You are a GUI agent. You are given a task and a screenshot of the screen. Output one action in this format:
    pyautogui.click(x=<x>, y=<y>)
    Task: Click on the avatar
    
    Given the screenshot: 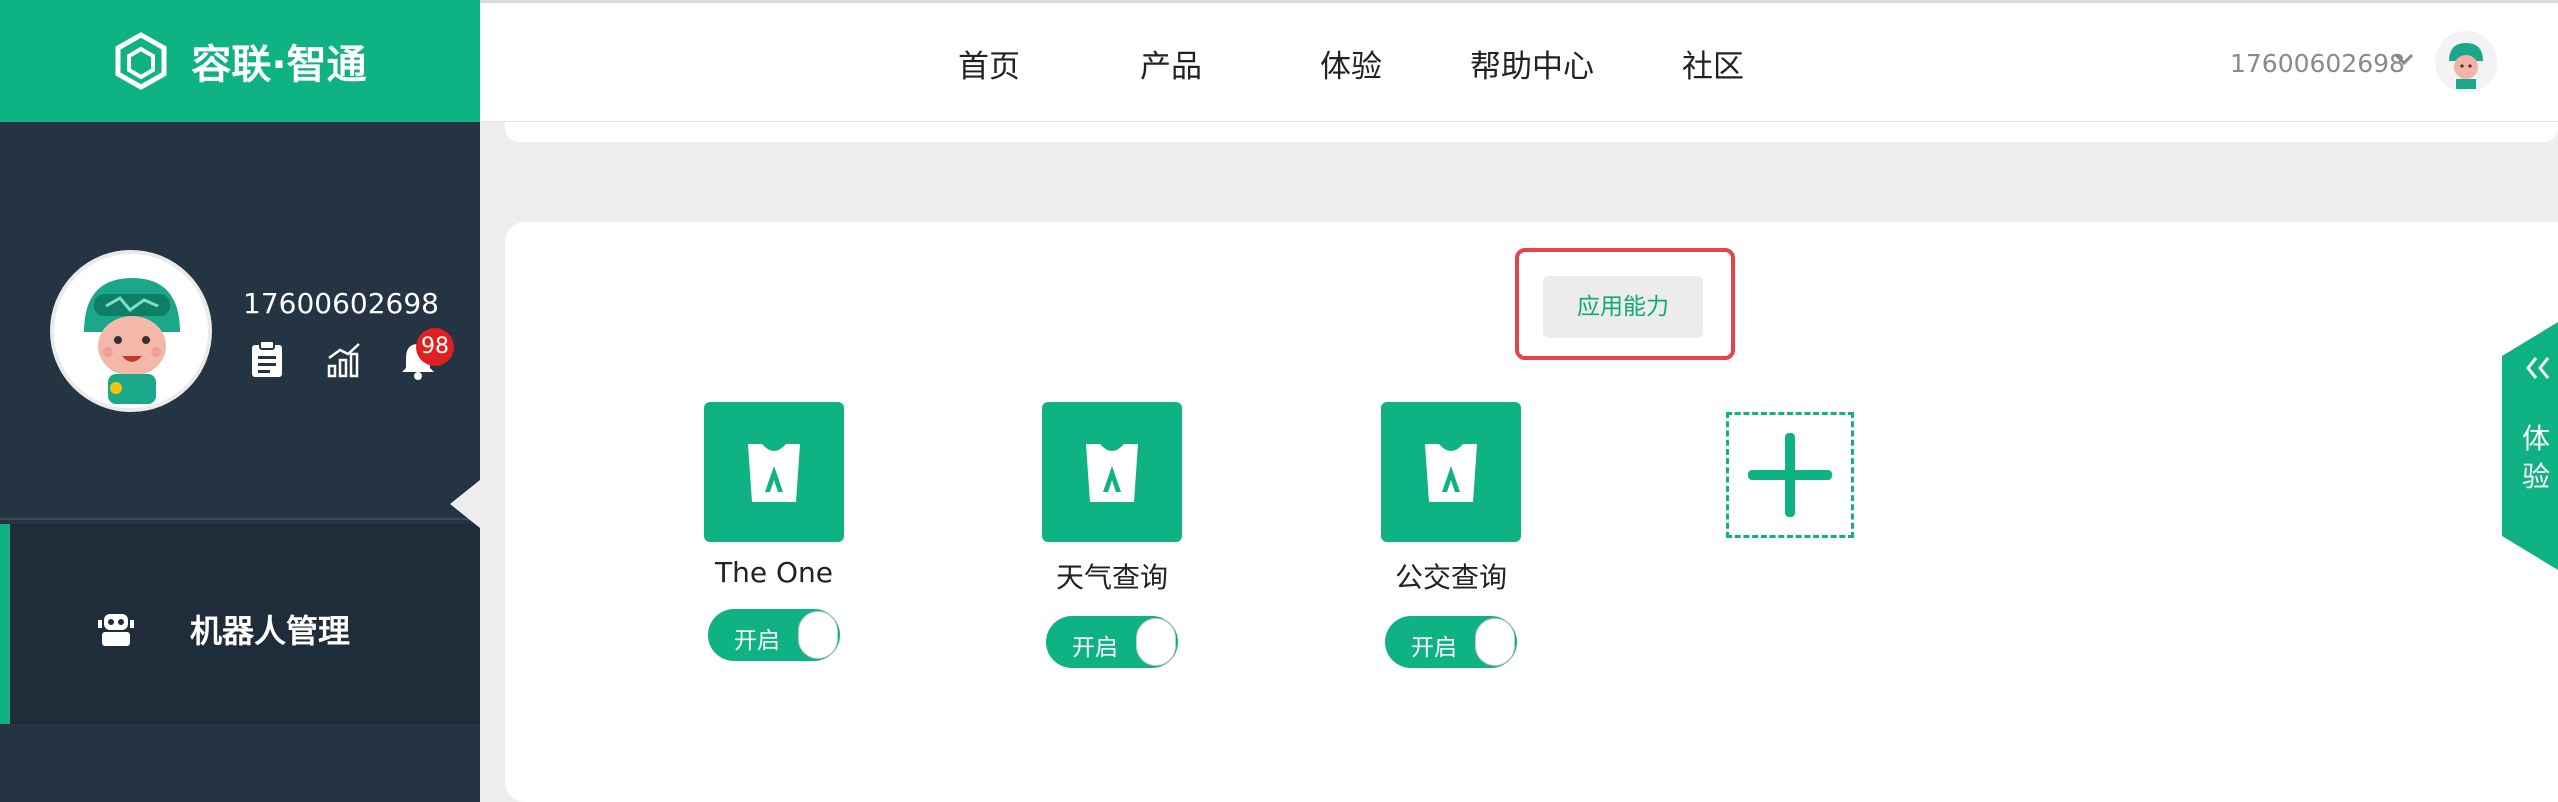 What is the action you would take?
    pyautogui.click(x=131, y=331)
    